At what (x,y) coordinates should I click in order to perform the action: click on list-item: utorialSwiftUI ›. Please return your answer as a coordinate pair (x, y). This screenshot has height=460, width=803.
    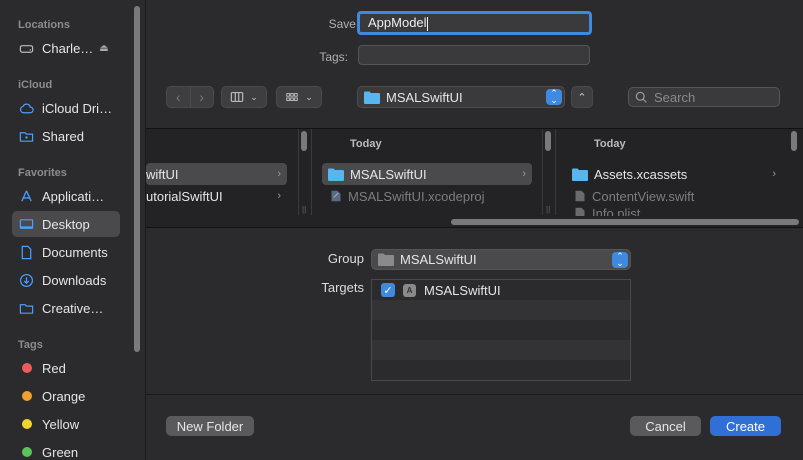
    Looking at the image, I should click on (216, 196).